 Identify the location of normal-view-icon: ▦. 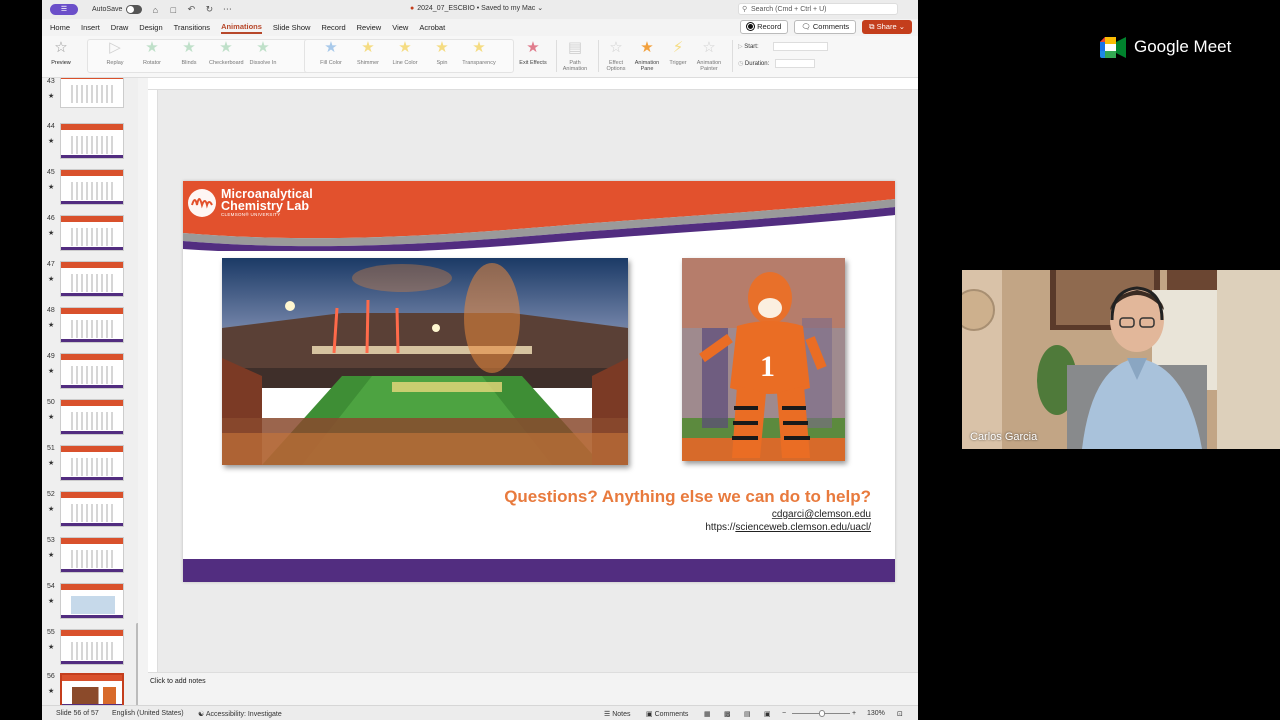
(707, 714).